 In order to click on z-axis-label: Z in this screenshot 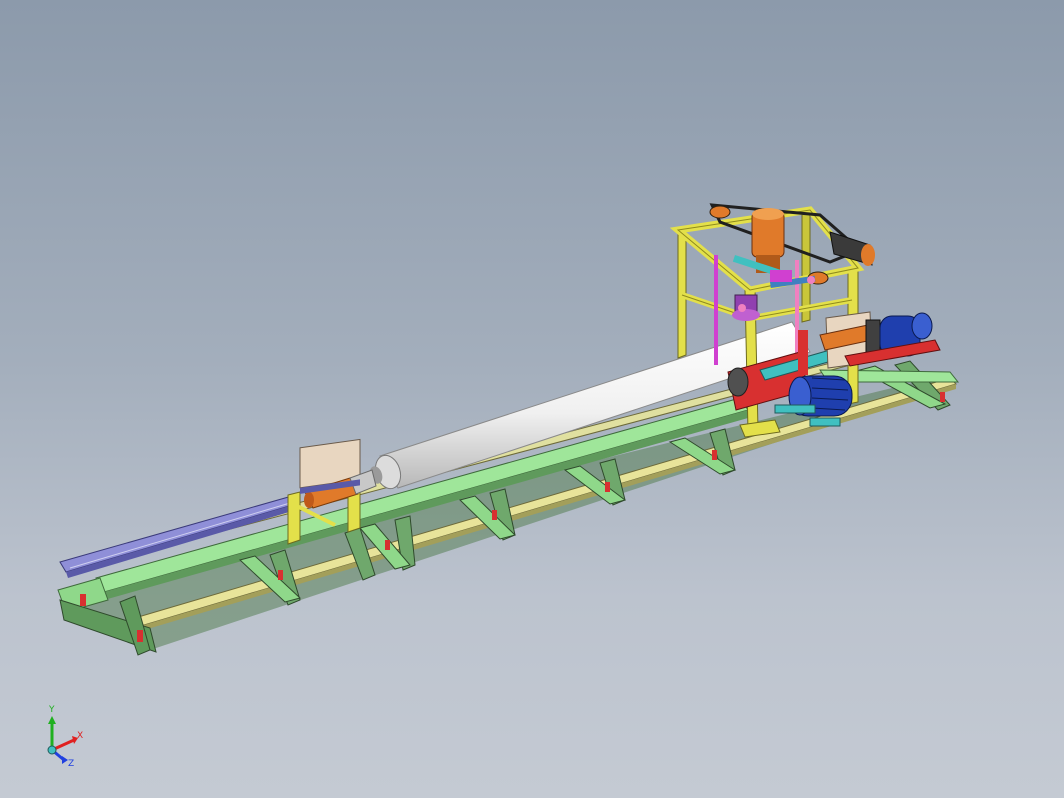, I will do `click(71, 764)`.